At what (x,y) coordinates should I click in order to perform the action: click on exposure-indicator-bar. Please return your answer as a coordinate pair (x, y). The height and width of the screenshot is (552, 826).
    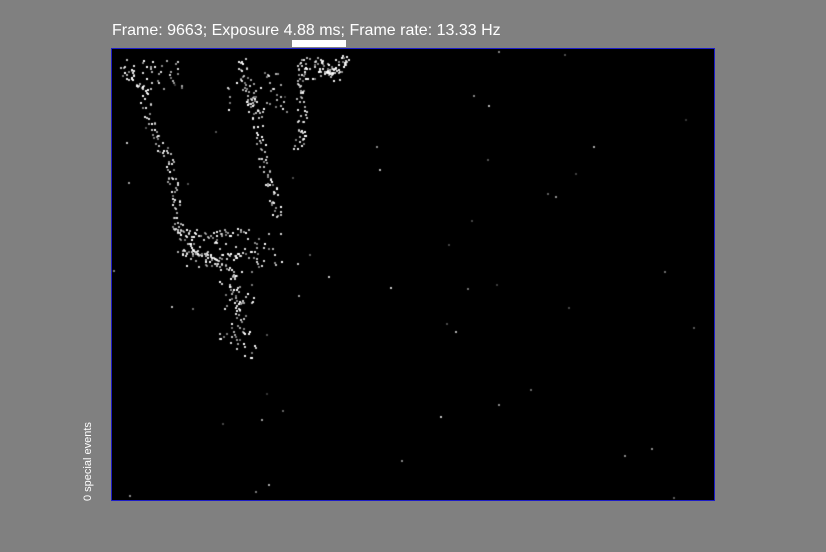
    Looking at the image, I should click on (319, 43).